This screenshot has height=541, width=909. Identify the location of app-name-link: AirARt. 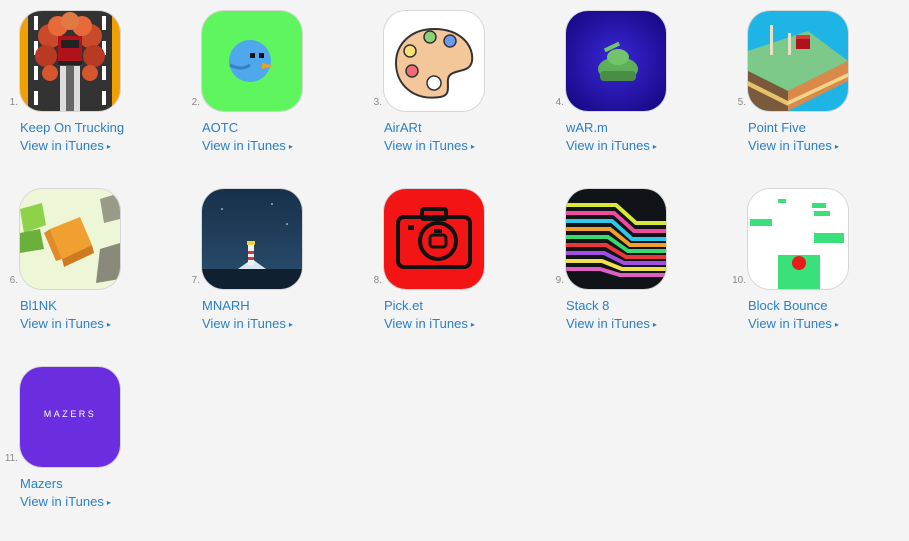
(403, 127).